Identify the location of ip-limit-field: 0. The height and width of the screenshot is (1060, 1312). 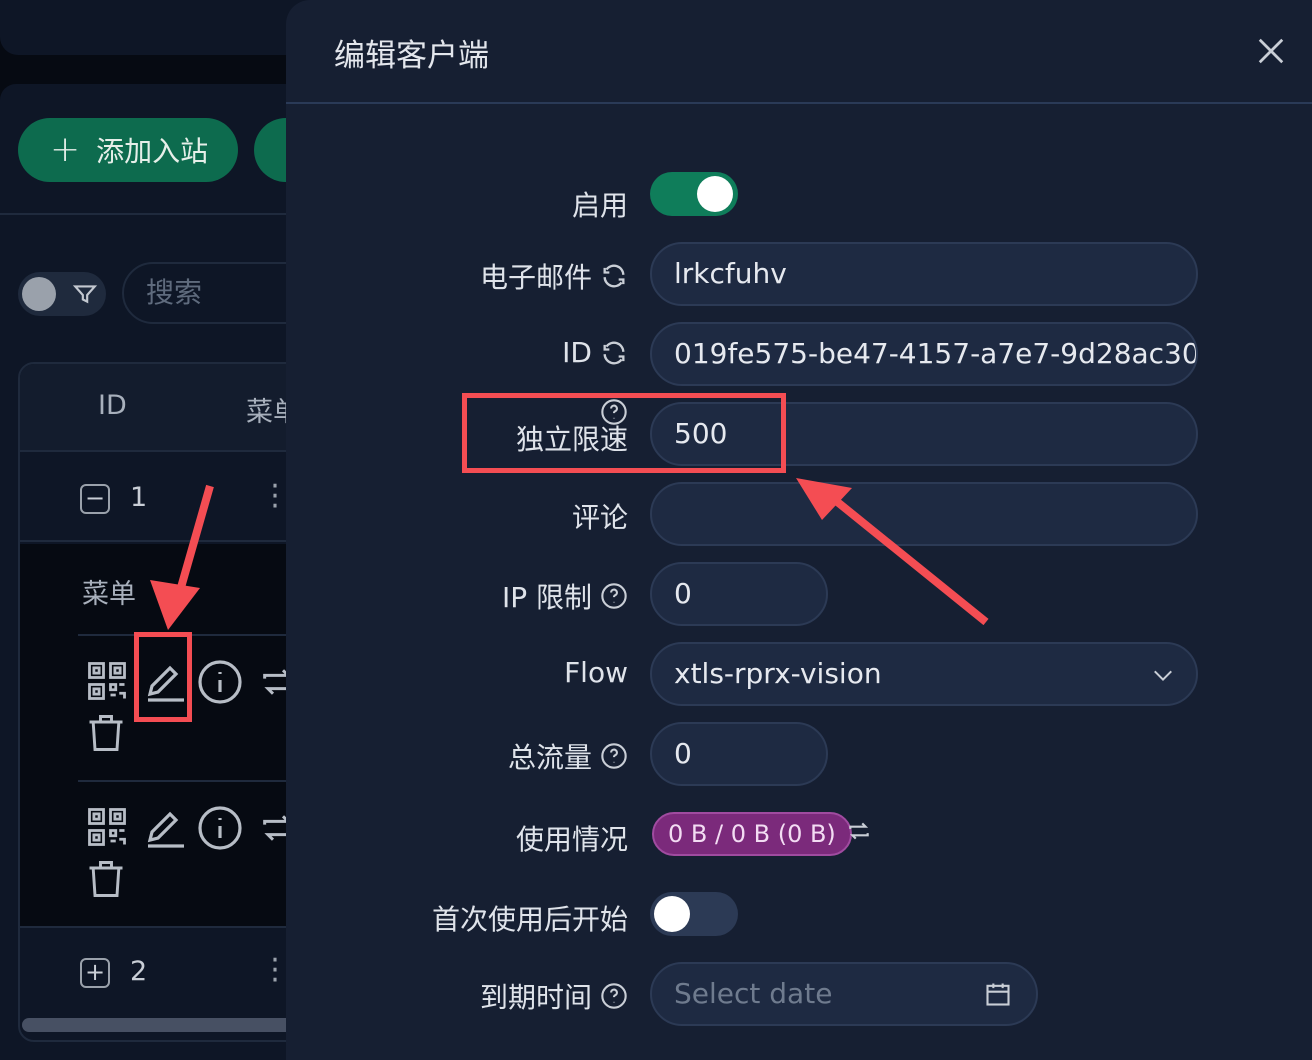
(739, 594).